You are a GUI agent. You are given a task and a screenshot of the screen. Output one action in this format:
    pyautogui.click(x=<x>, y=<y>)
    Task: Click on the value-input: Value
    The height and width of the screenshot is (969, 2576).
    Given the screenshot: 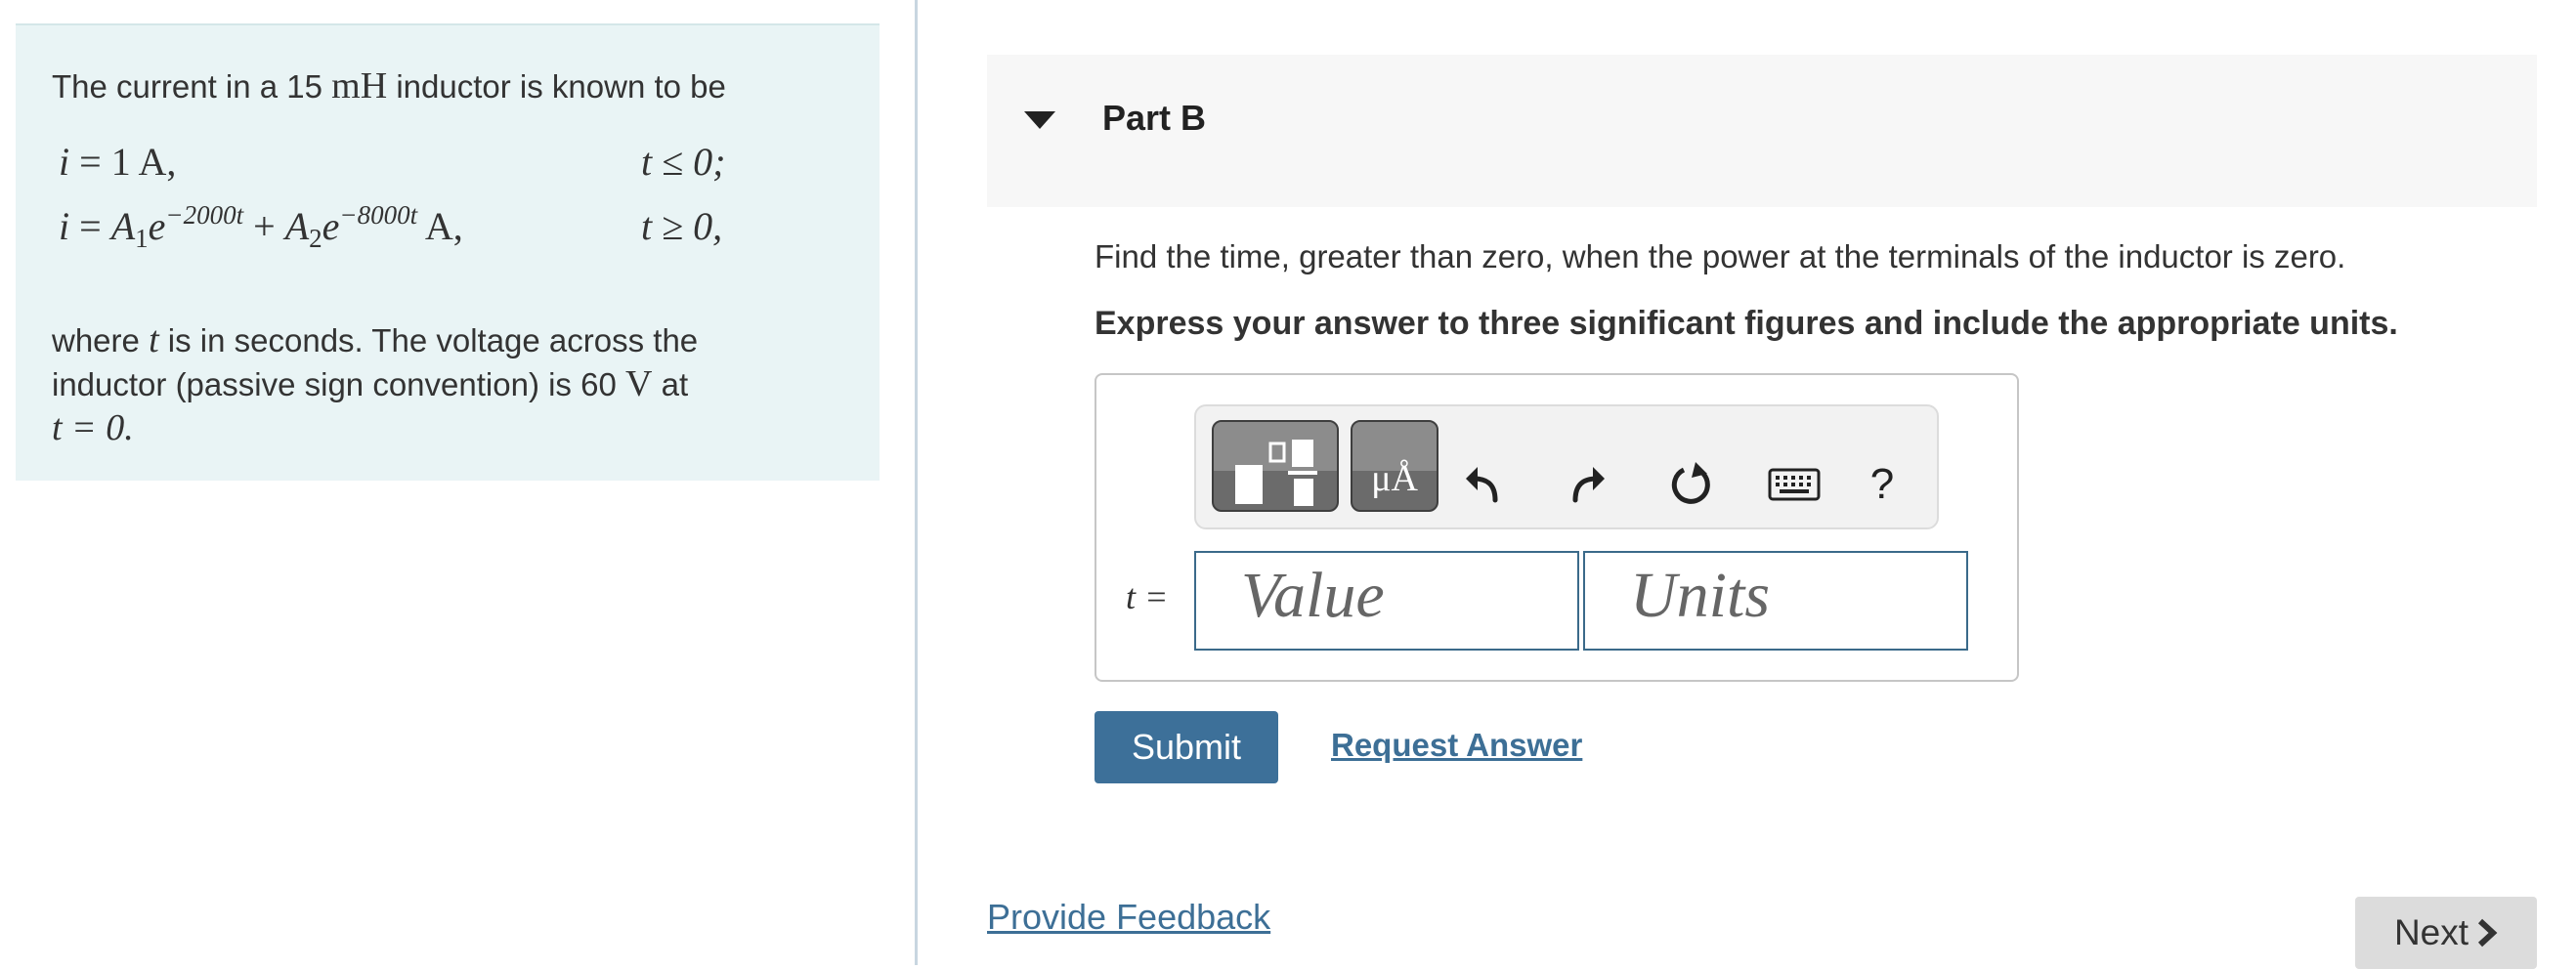 What is the action you would take?
    pyautogui.click(x=1386, y=601)
    